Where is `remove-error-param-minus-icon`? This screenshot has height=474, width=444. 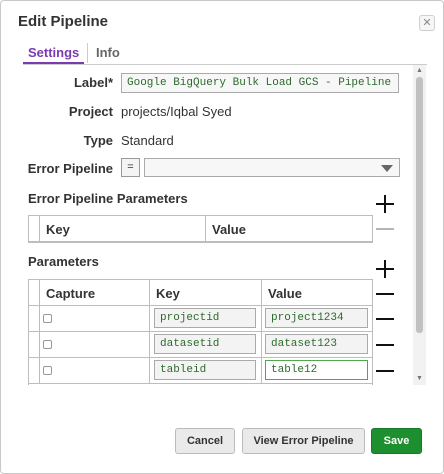 remove-error-param-minus-icon is located at coordinates (385, 229).